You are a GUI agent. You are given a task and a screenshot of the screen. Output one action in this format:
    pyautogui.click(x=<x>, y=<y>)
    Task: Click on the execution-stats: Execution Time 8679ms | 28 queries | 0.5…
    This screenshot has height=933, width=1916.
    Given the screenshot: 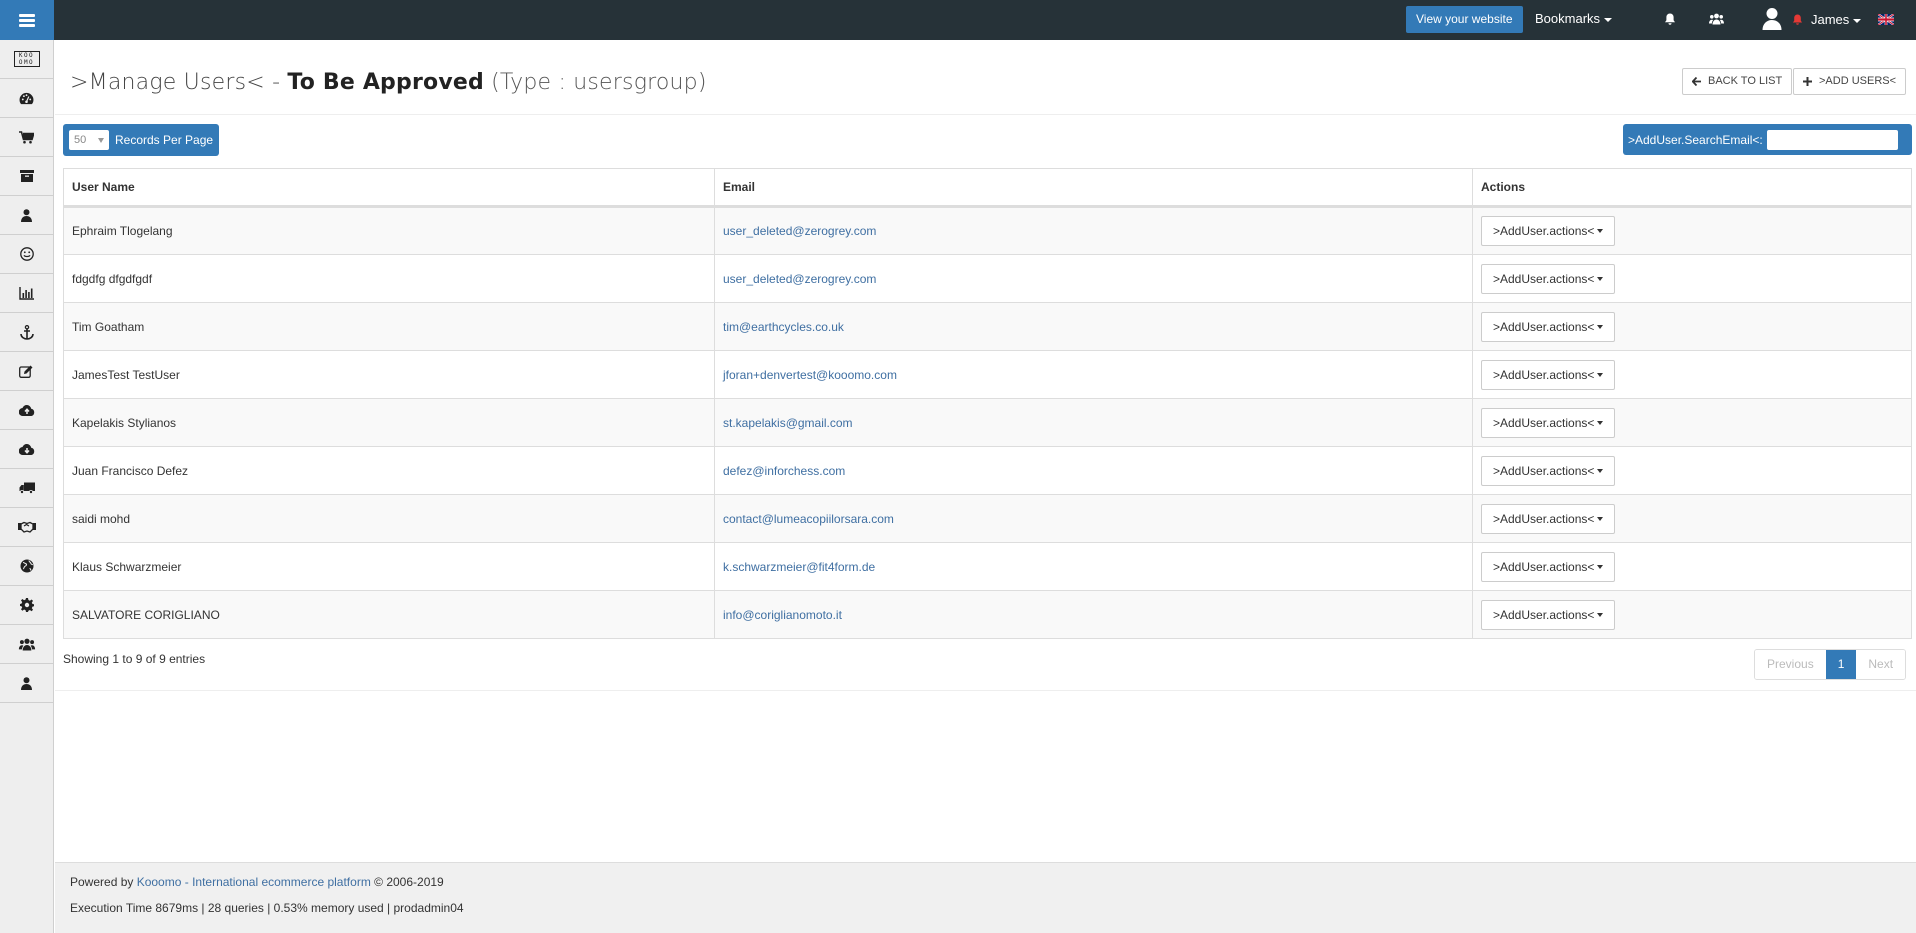 What is the action you would take?
    pyautogui.click(x=267, y=908)
    